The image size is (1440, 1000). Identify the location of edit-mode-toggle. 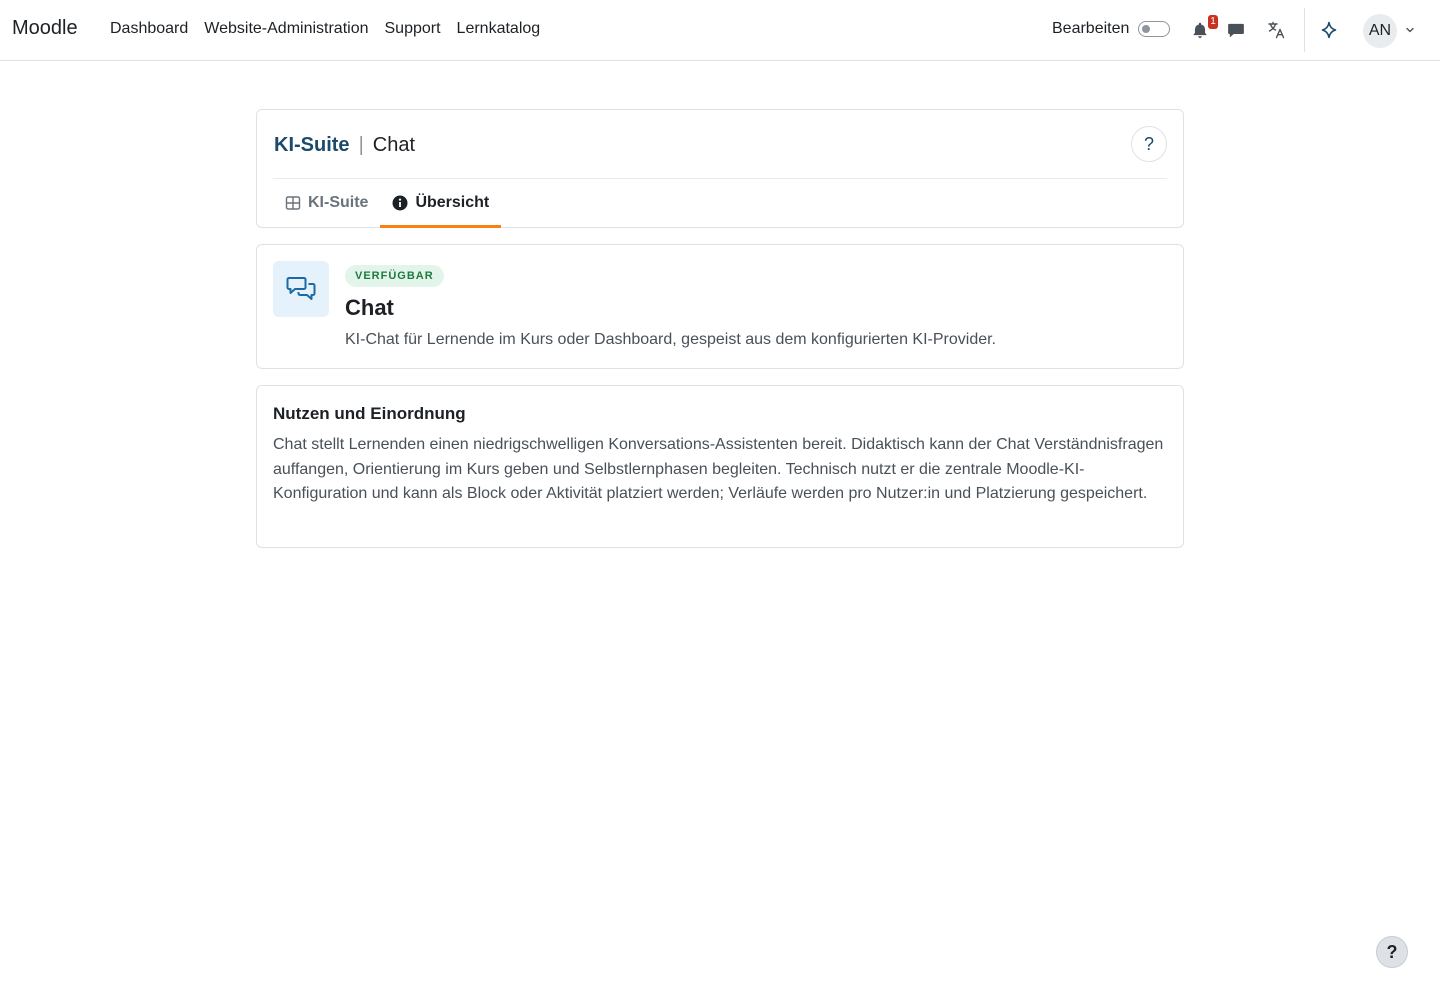
(1154, 29).